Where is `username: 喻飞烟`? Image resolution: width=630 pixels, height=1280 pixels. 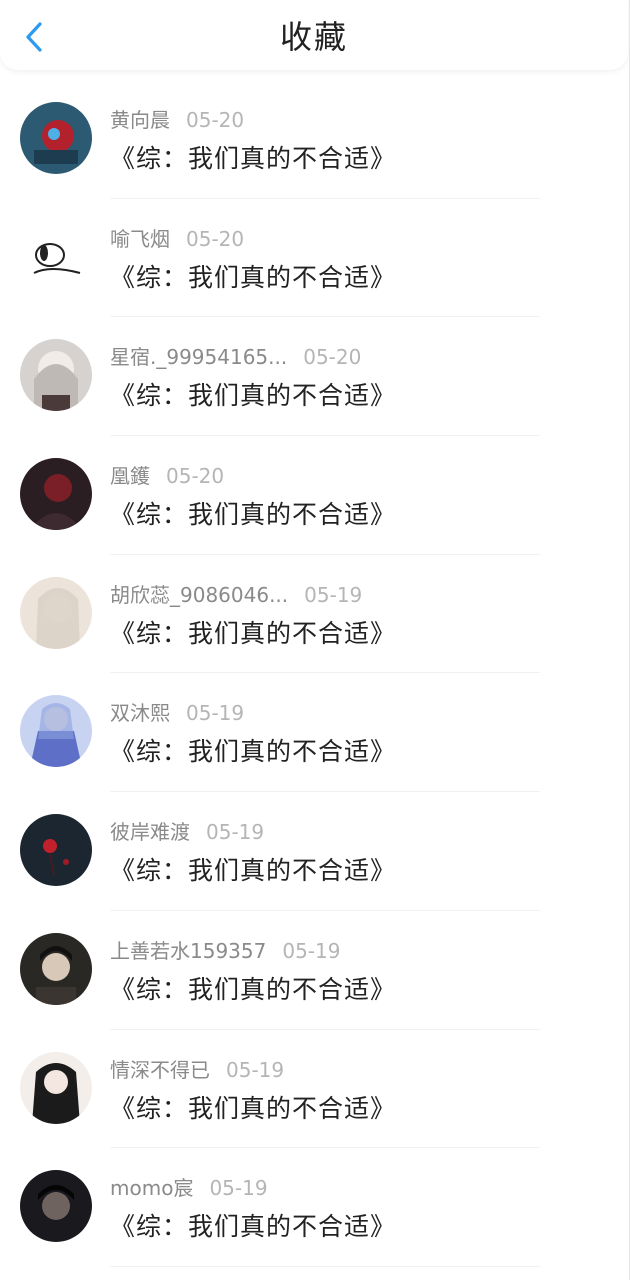
username: 喻飞烟 is located at coordinates (140, 239).